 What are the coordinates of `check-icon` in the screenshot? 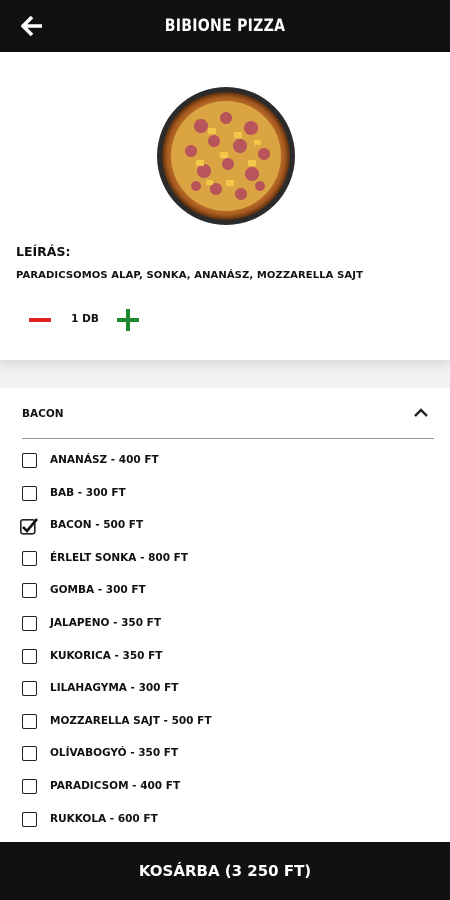 It's located at (29, 526).